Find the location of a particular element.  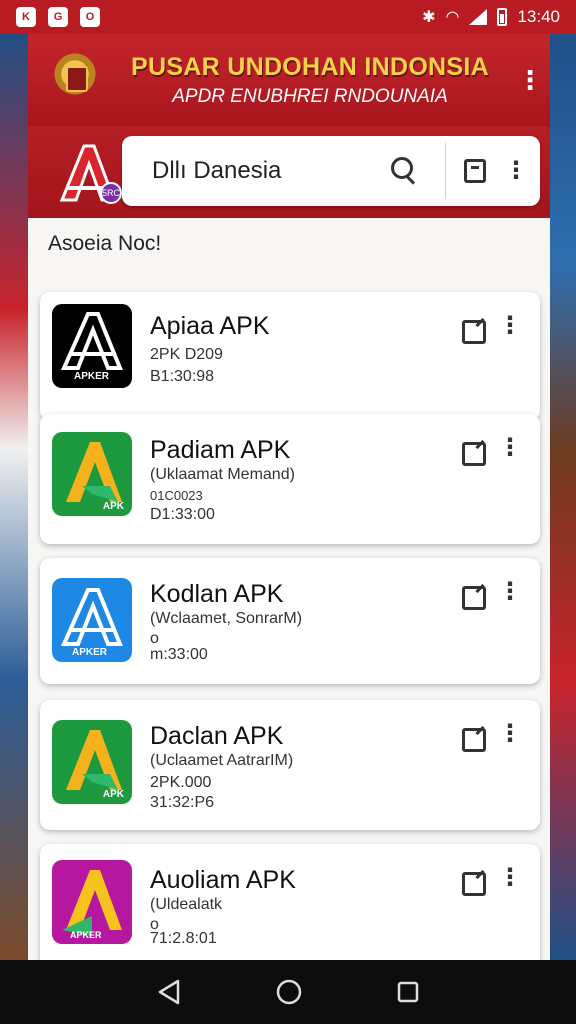

search-box: Dllı Danesia ⋮ is located at coordinates (331, 171).